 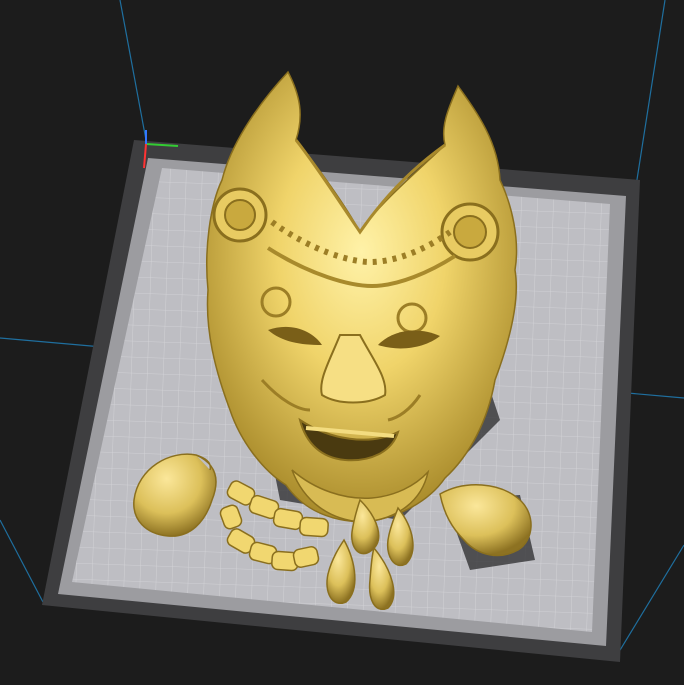 What do you see at coordinates (240, 215) in the screenshot?
I see `mask-ear-ring-left-hole` at bounding box center [240, 215].